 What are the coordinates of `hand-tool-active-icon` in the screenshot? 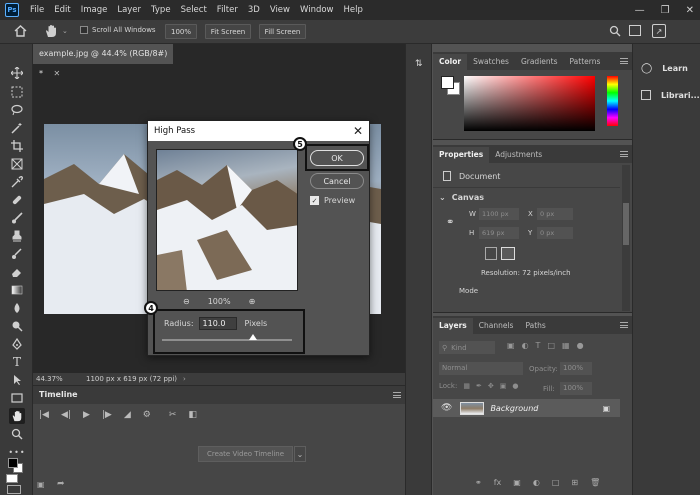 It's located at (17, 416).